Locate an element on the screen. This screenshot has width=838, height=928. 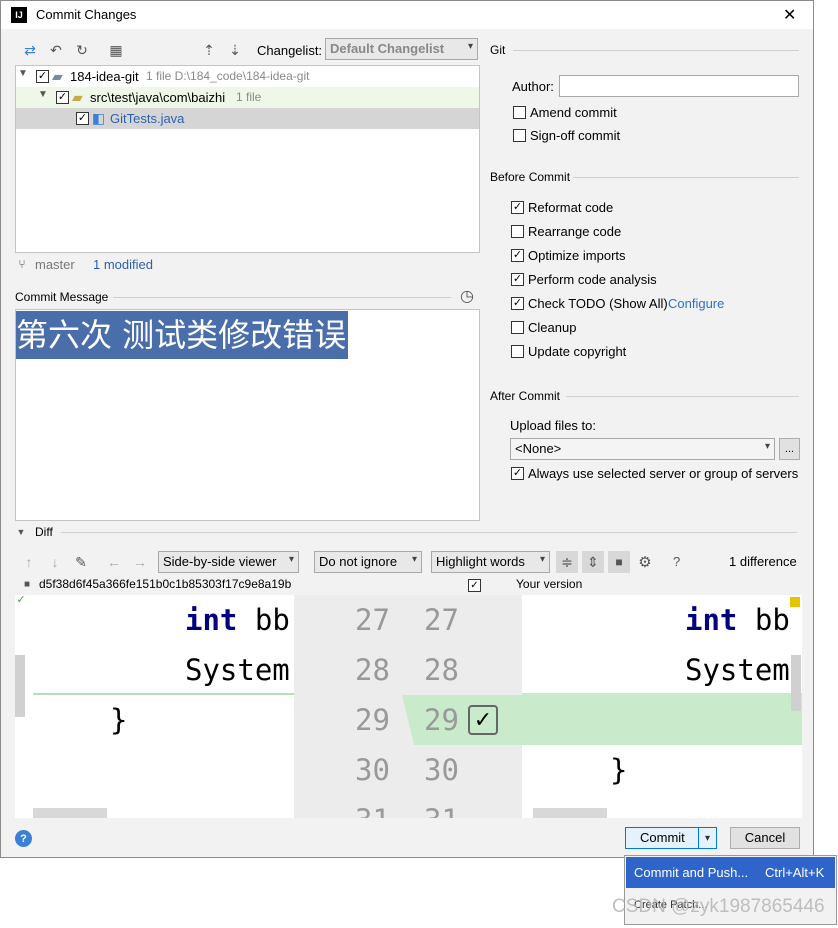
before-commit-checkbox-2: ✓ is located at coordinates (517, 255).